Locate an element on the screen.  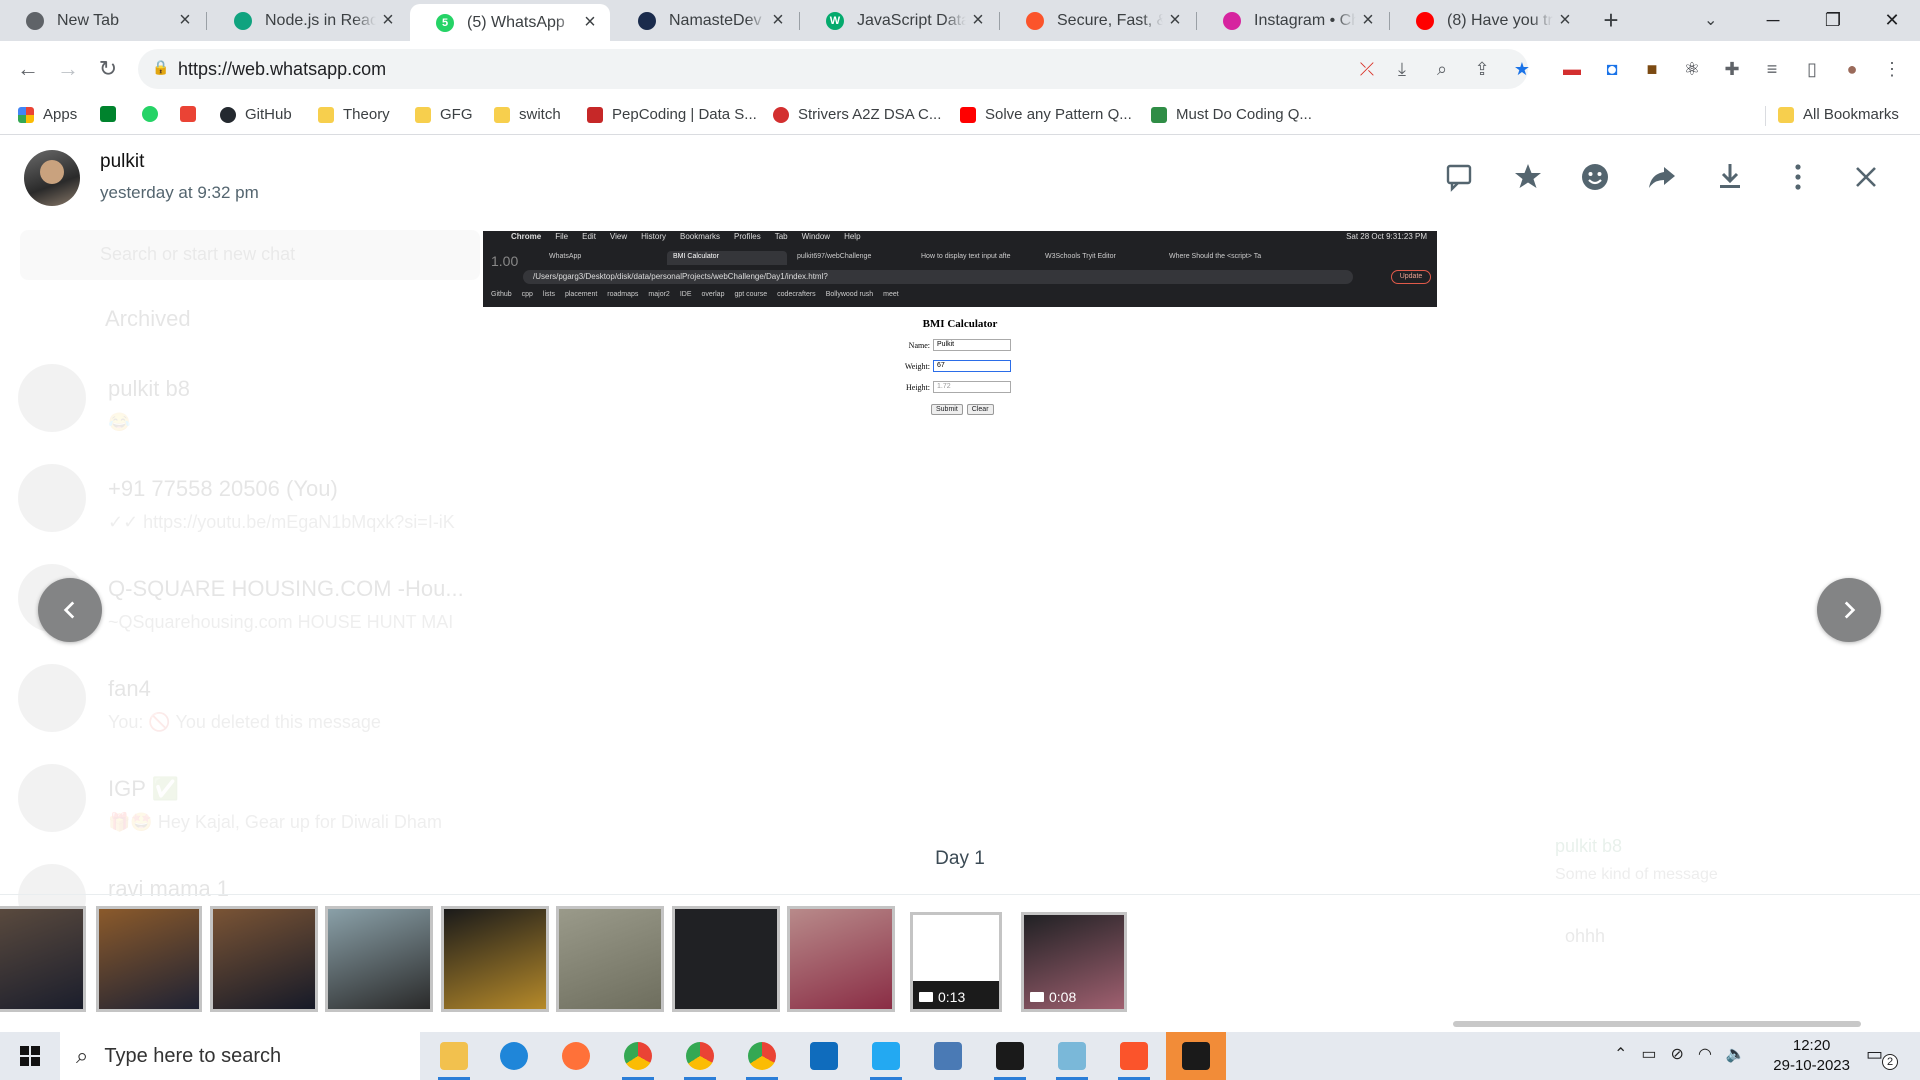
volume-icon: 🔈 is located at coordinates (1736, 1054).